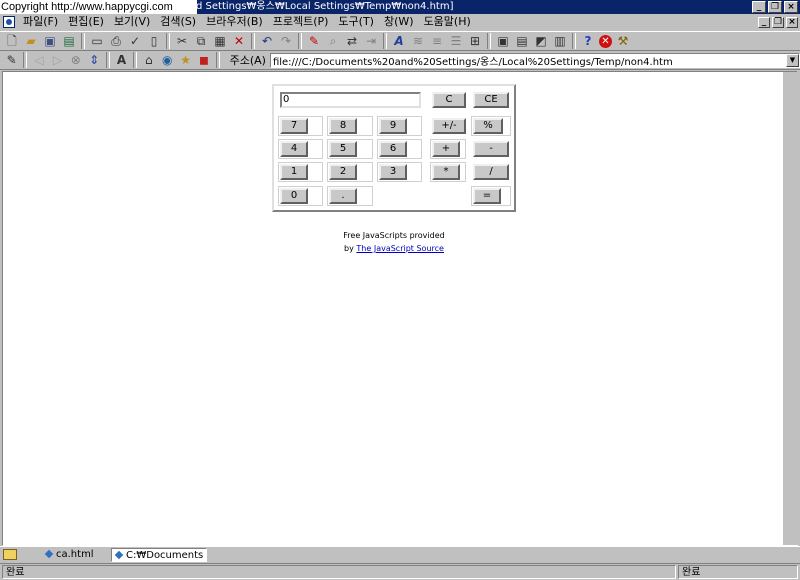  I want to click on view3-icon: ◩, so click(541, 41).